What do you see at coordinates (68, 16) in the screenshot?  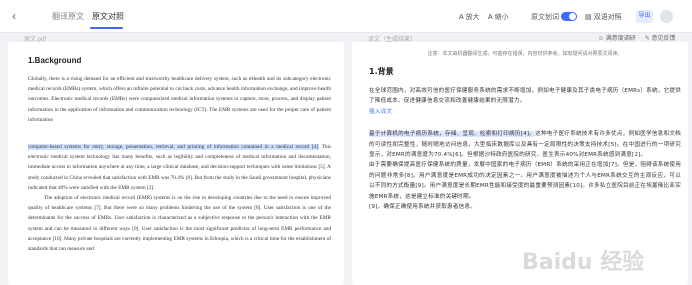 I see `tab-translation: 翻译原文` at bounding box center [68, 16].